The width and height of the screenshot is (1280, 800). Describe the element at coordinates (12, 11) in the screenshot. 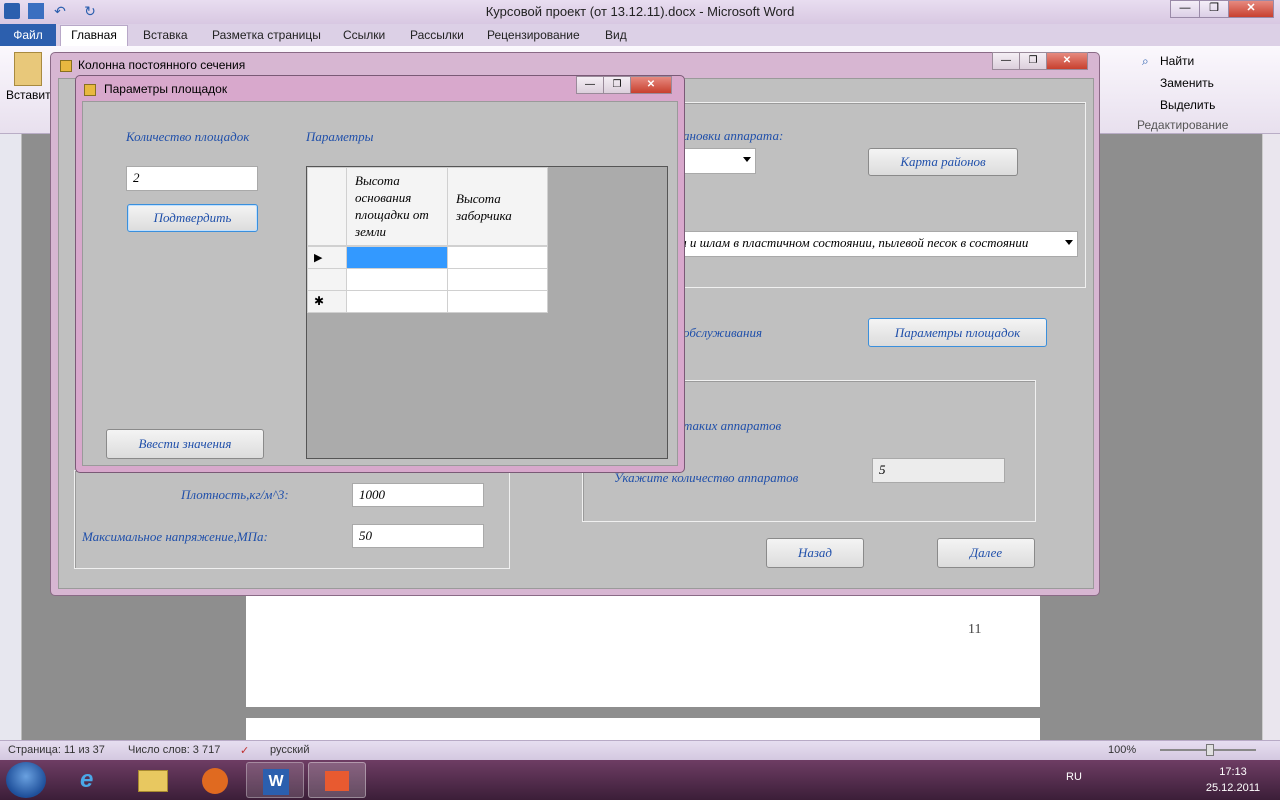

I see `word-app-icon` at that location.